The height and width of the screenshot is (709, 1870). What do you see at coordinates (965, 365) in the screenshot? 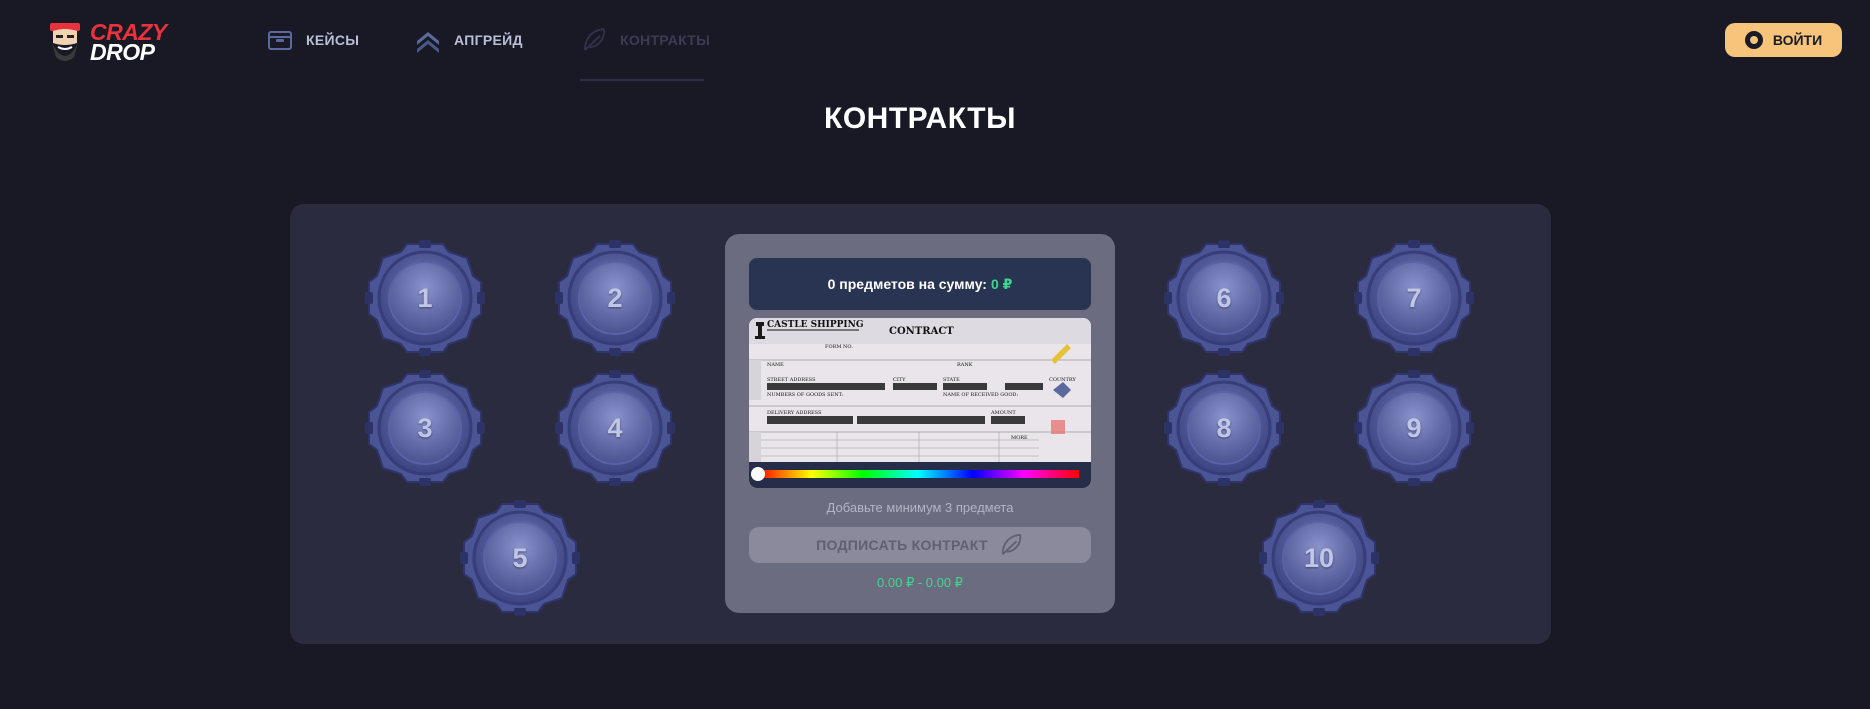
I see `doc-rank: RANK` at bounding box center [965, 365].